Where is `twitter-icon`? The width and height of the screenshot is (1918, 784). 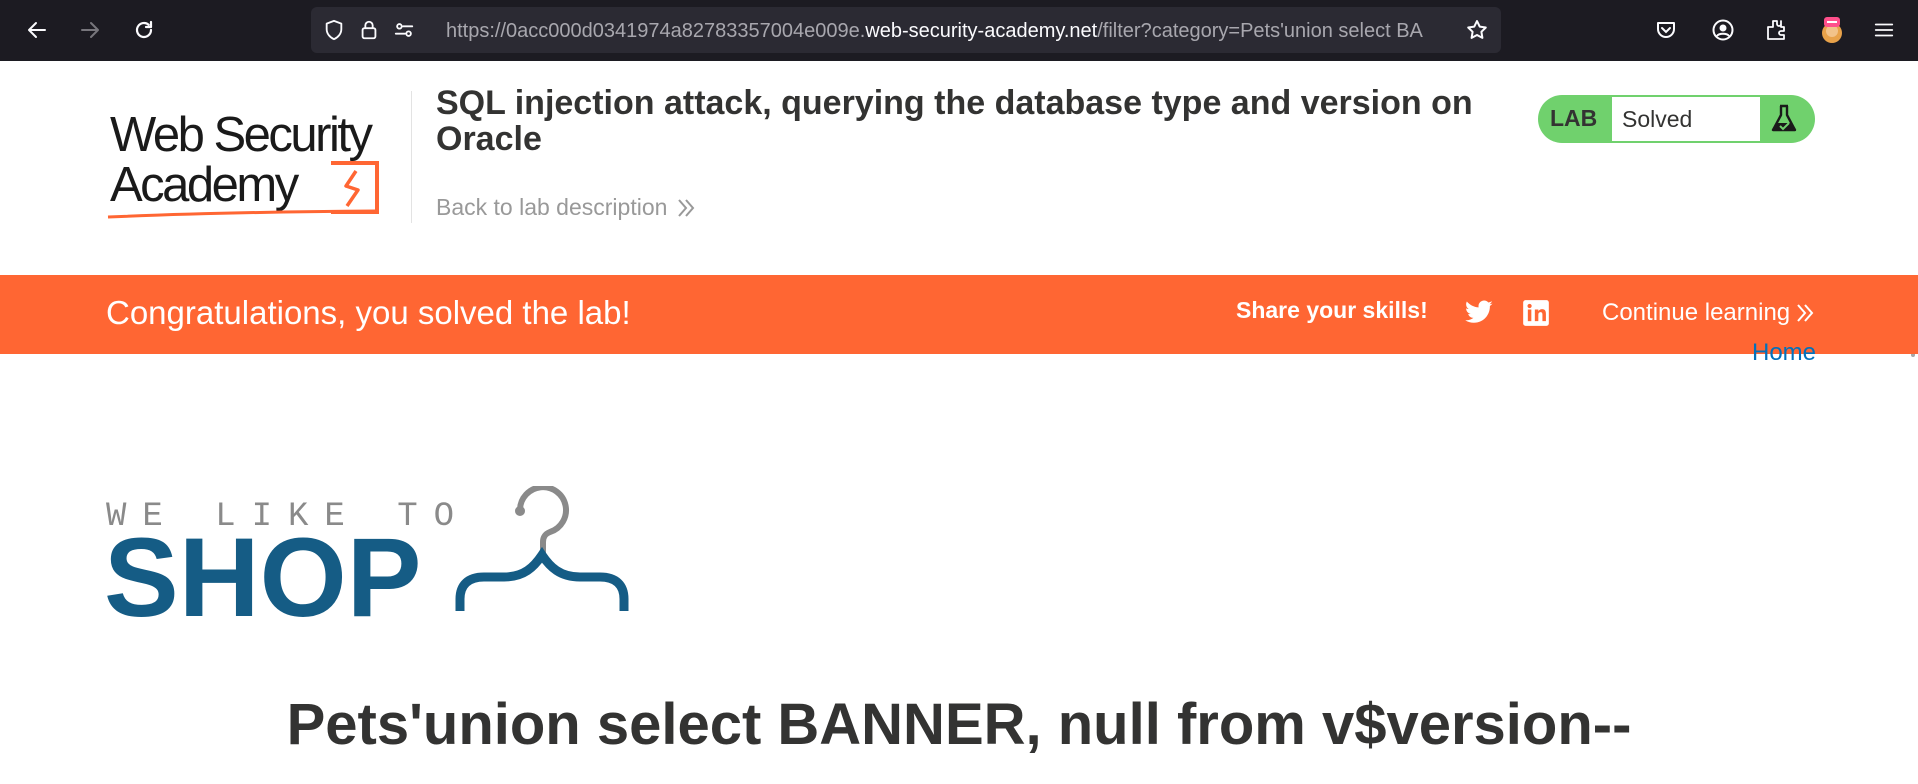
twitter-icon is located at coordinates (1479, 311).